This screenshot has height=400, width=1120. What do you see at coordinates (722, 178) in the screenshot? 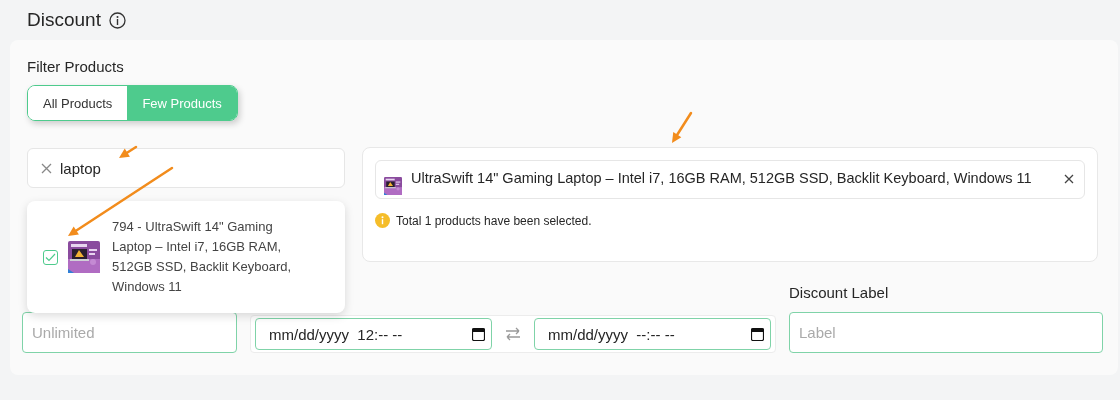
I see `product-name: UltraSwift 14" Gaming Laptop – Intel i7, 16GB RAM, 512GB SSD, Backlit Keyboard, Windows 11` at bounding box center [722, 178].